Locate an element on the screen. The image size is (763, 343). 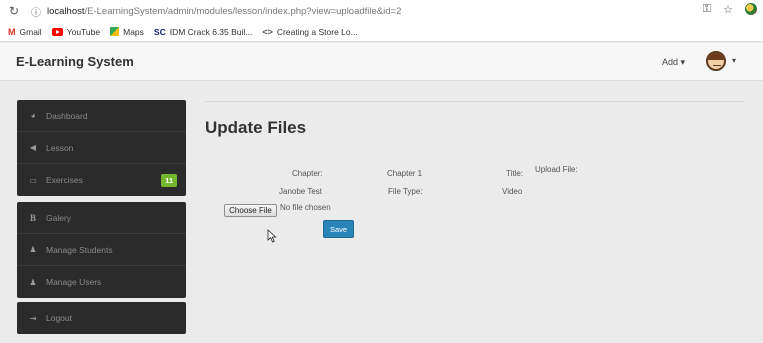
sidebar-item-label: Galery is located at coordinates (59, 217).